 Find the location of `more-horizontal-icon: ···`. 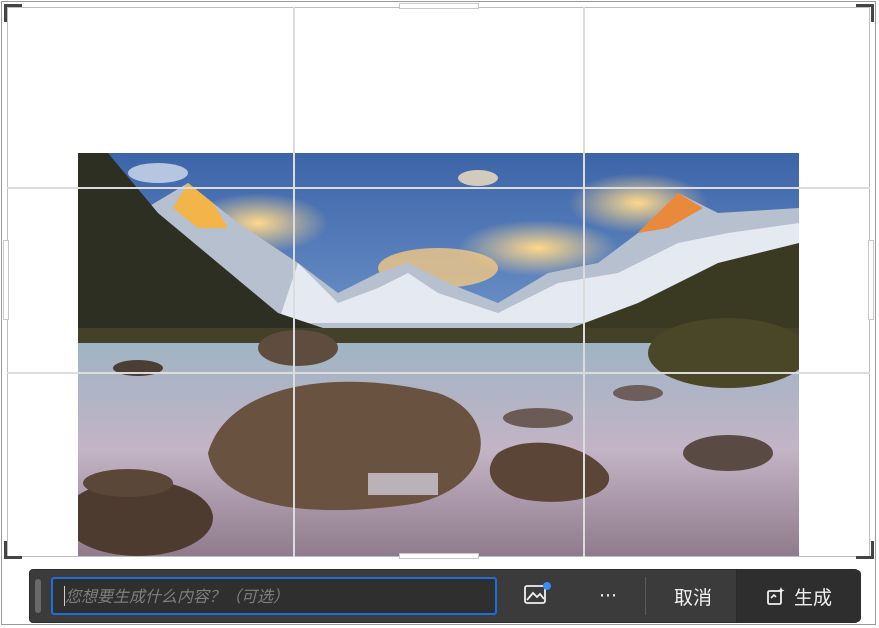

more-horizontal-icon: ··· is located at coordinates (608, 596).